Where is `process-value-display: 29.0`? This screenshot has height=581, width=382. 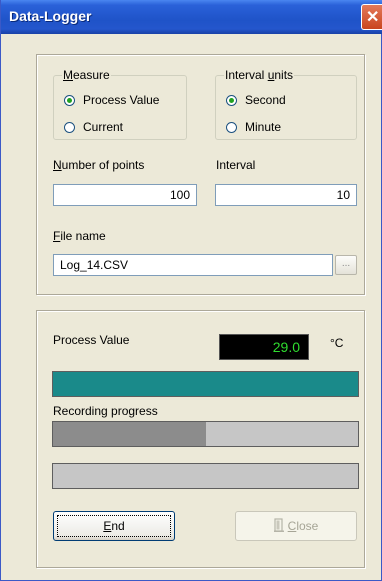 process-value-display: 29.0 is located at coordinates (264, 347).